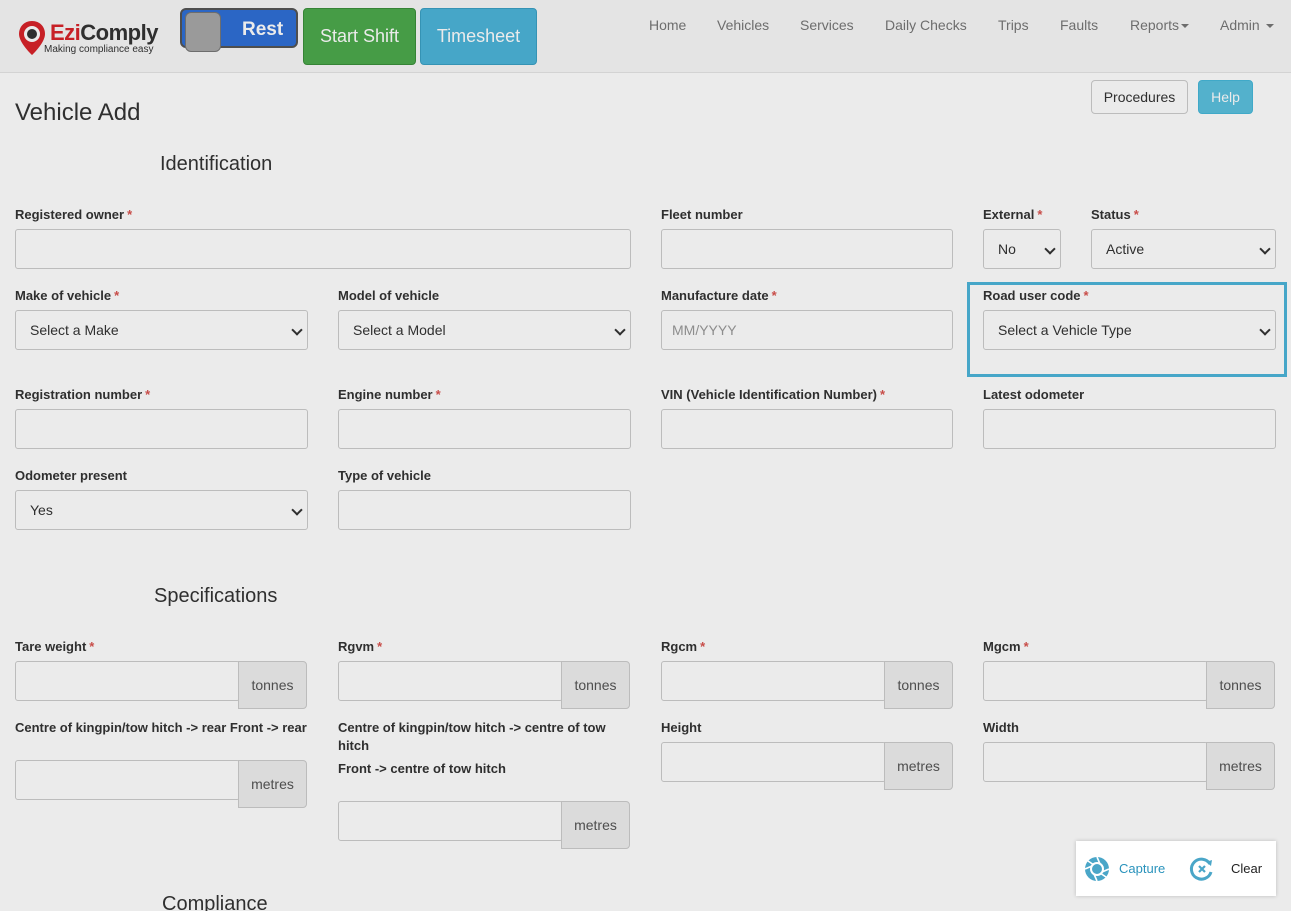 This screenshot has width=1291, height=911. Describe the element at coordinates (78, 112) in the screenshot. I see `page-title: Vehicle Add` at that location.